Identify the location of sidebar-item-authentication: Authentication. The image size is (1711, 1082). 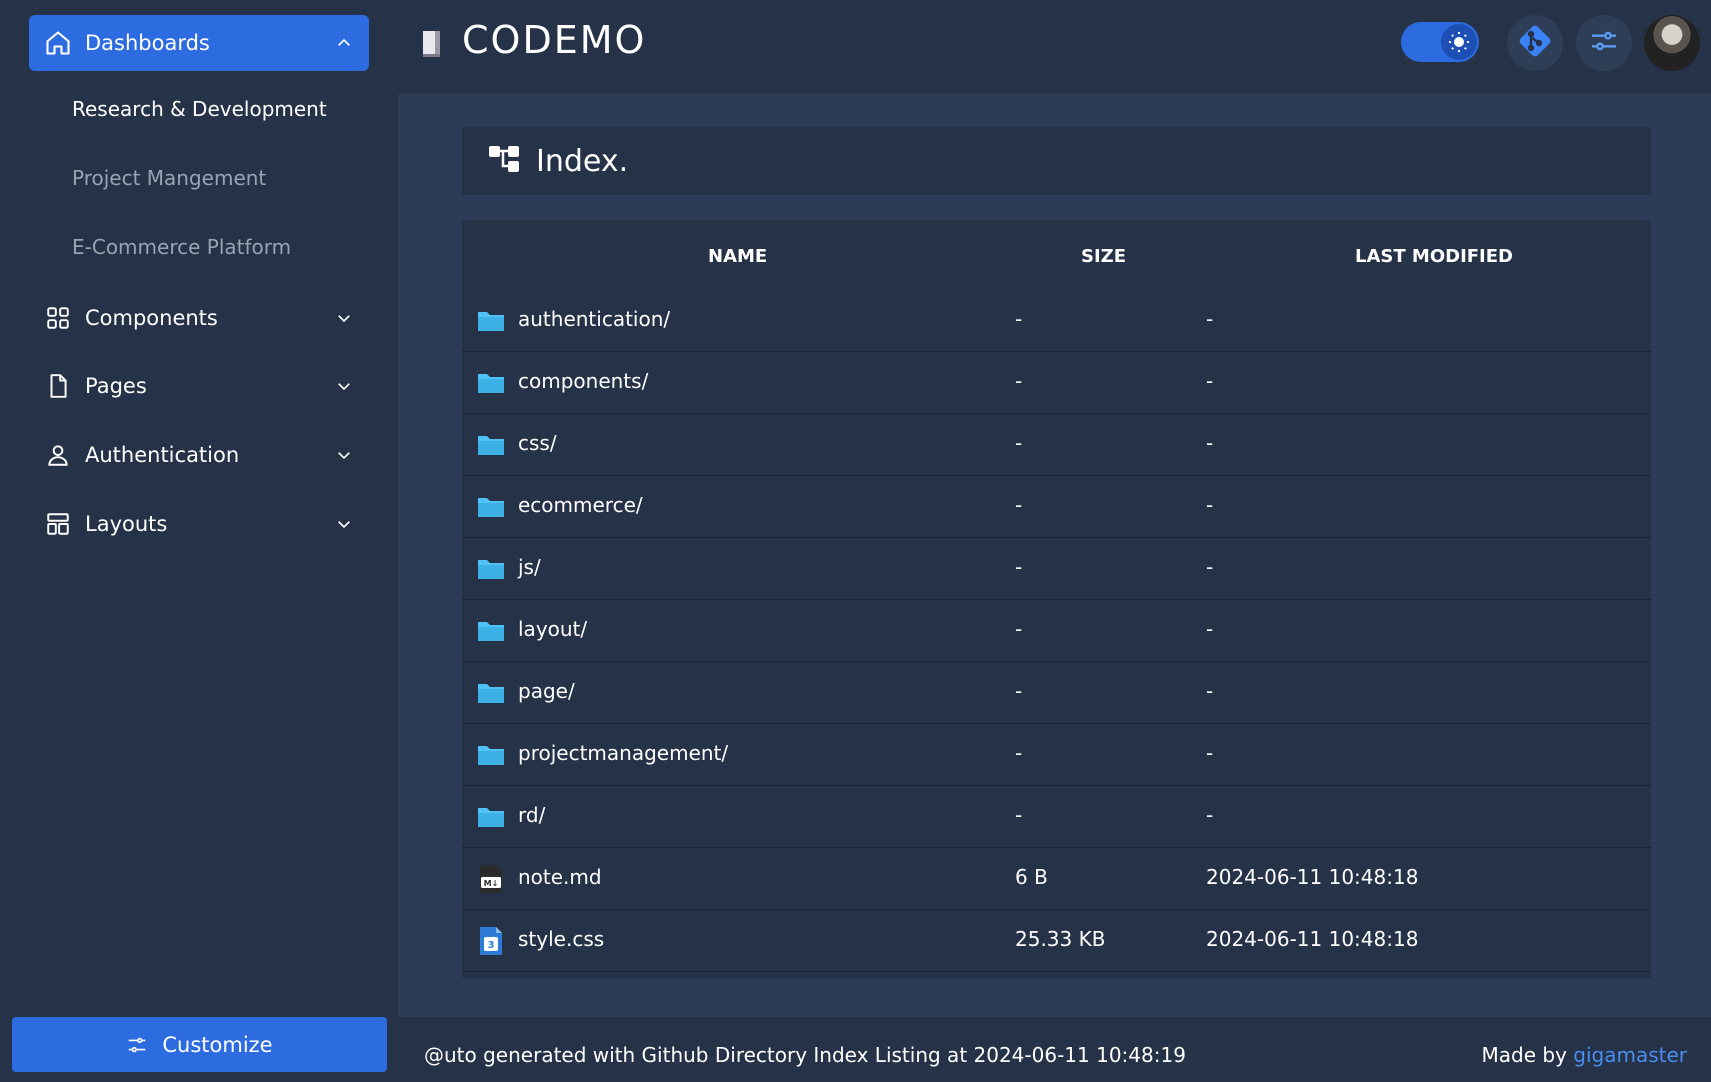
(199, 455).